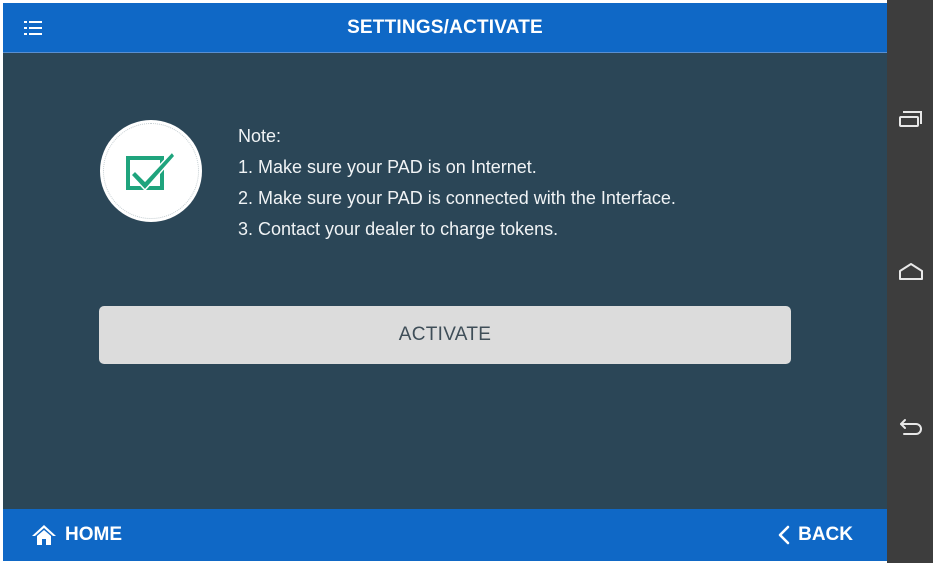 The image size is (933, 563). I want to click on footer-bar: HOME BACK, so click(445, 535).